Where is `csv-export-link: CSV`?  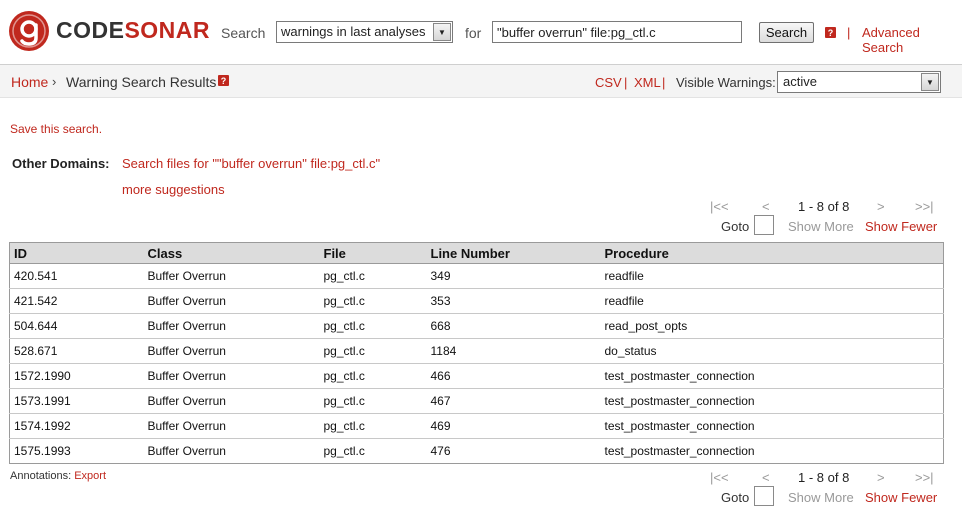
csv-export-link: CSV is located at coordinates (608, 82).